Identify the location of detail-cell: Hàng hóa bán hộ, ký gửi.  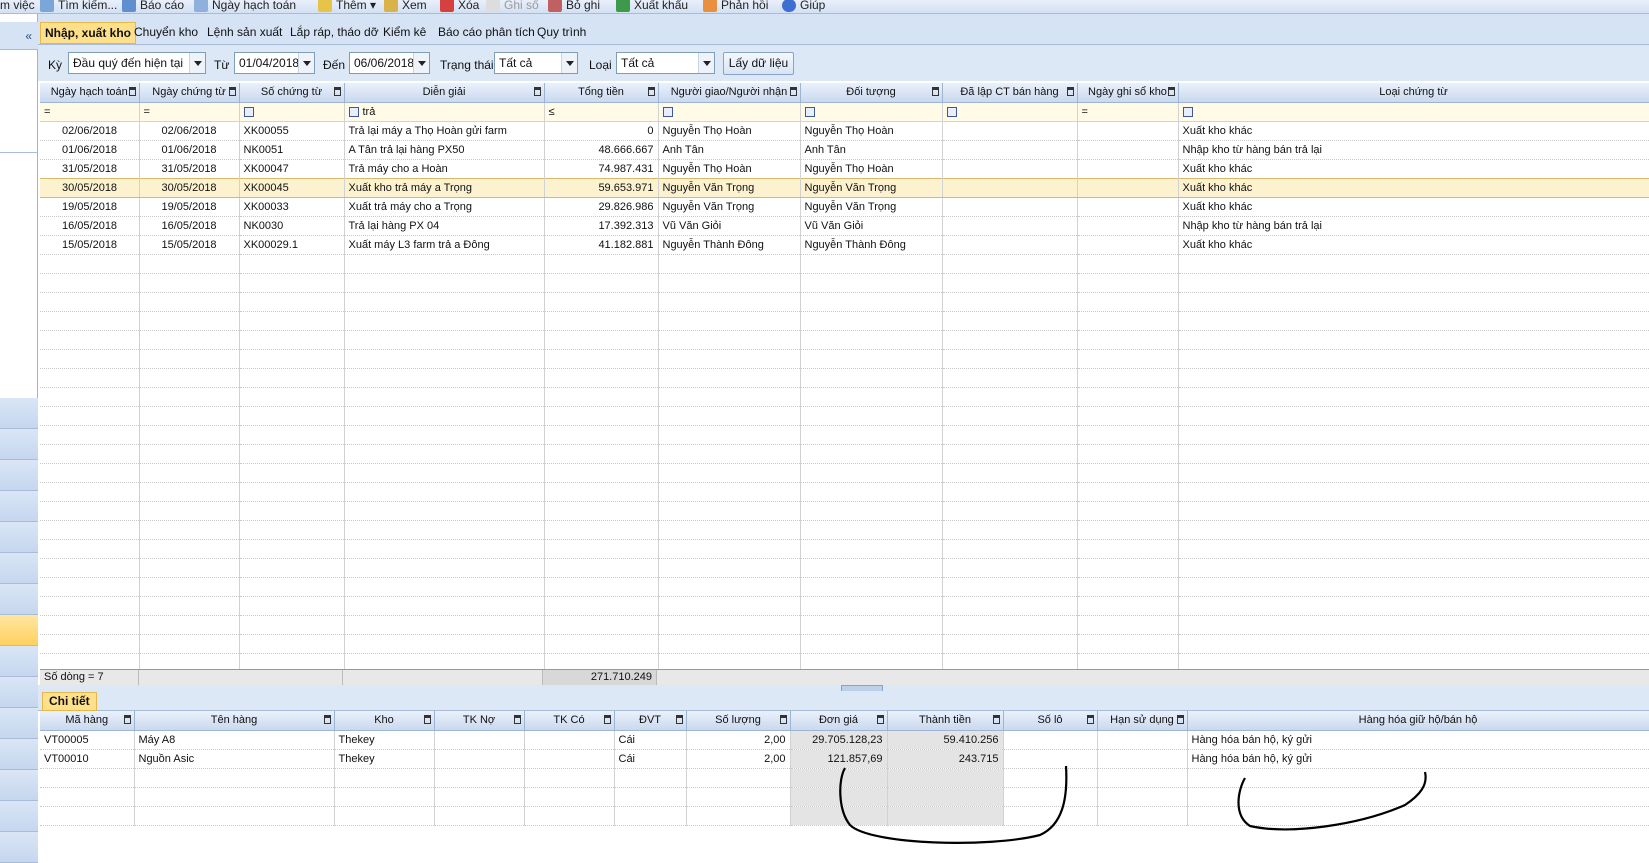
(1418, 740).